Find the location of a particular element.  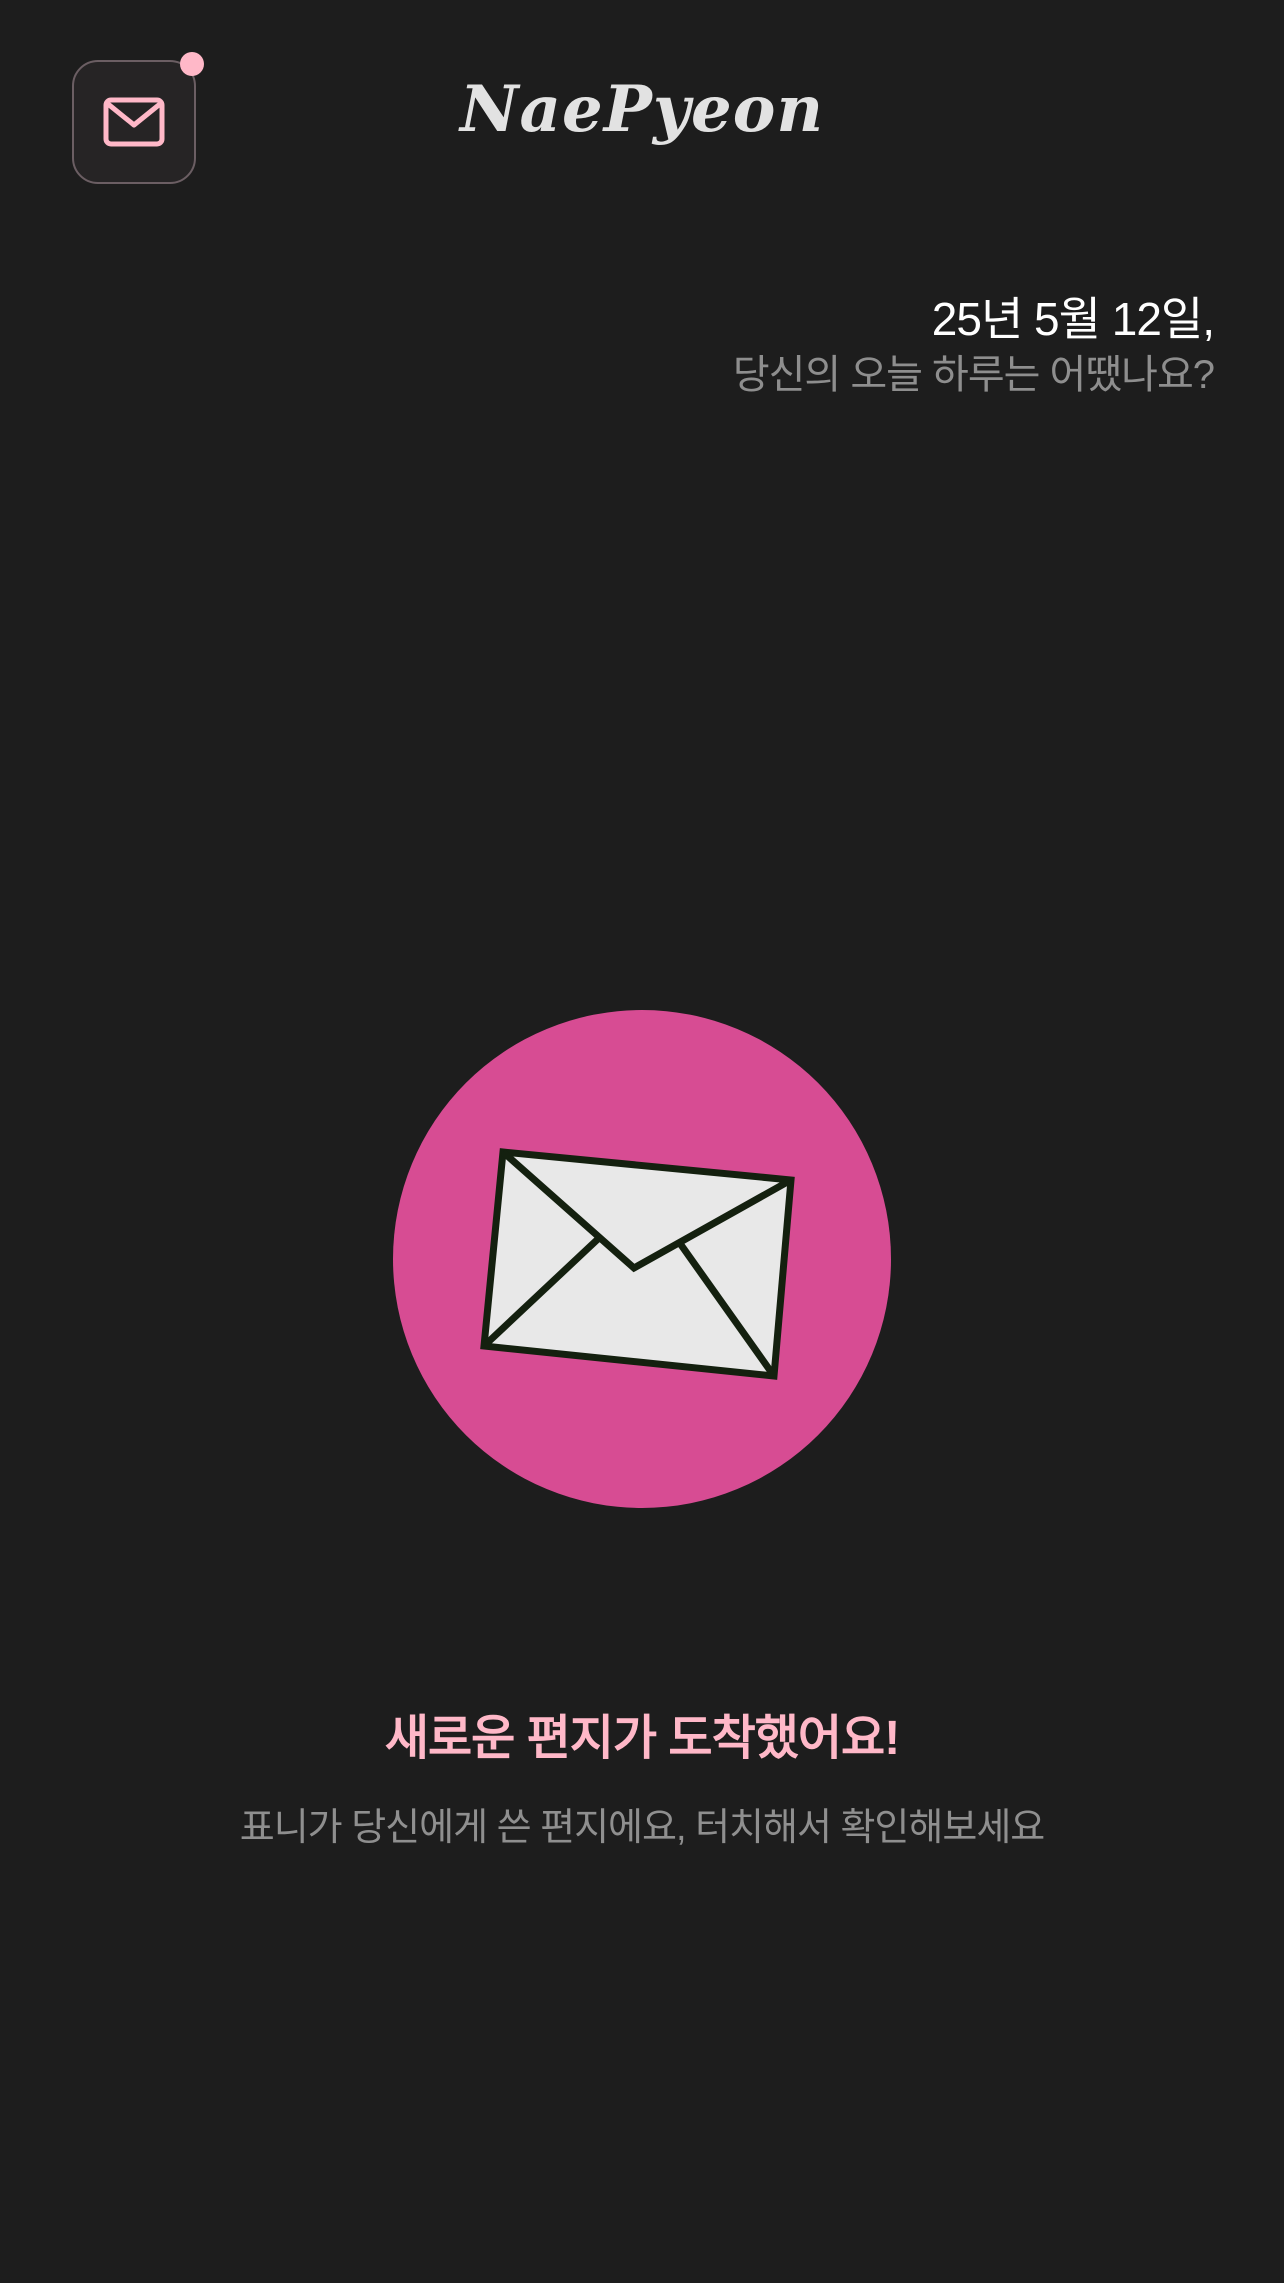

envelope-icon is located at coordinates (637, 1264).